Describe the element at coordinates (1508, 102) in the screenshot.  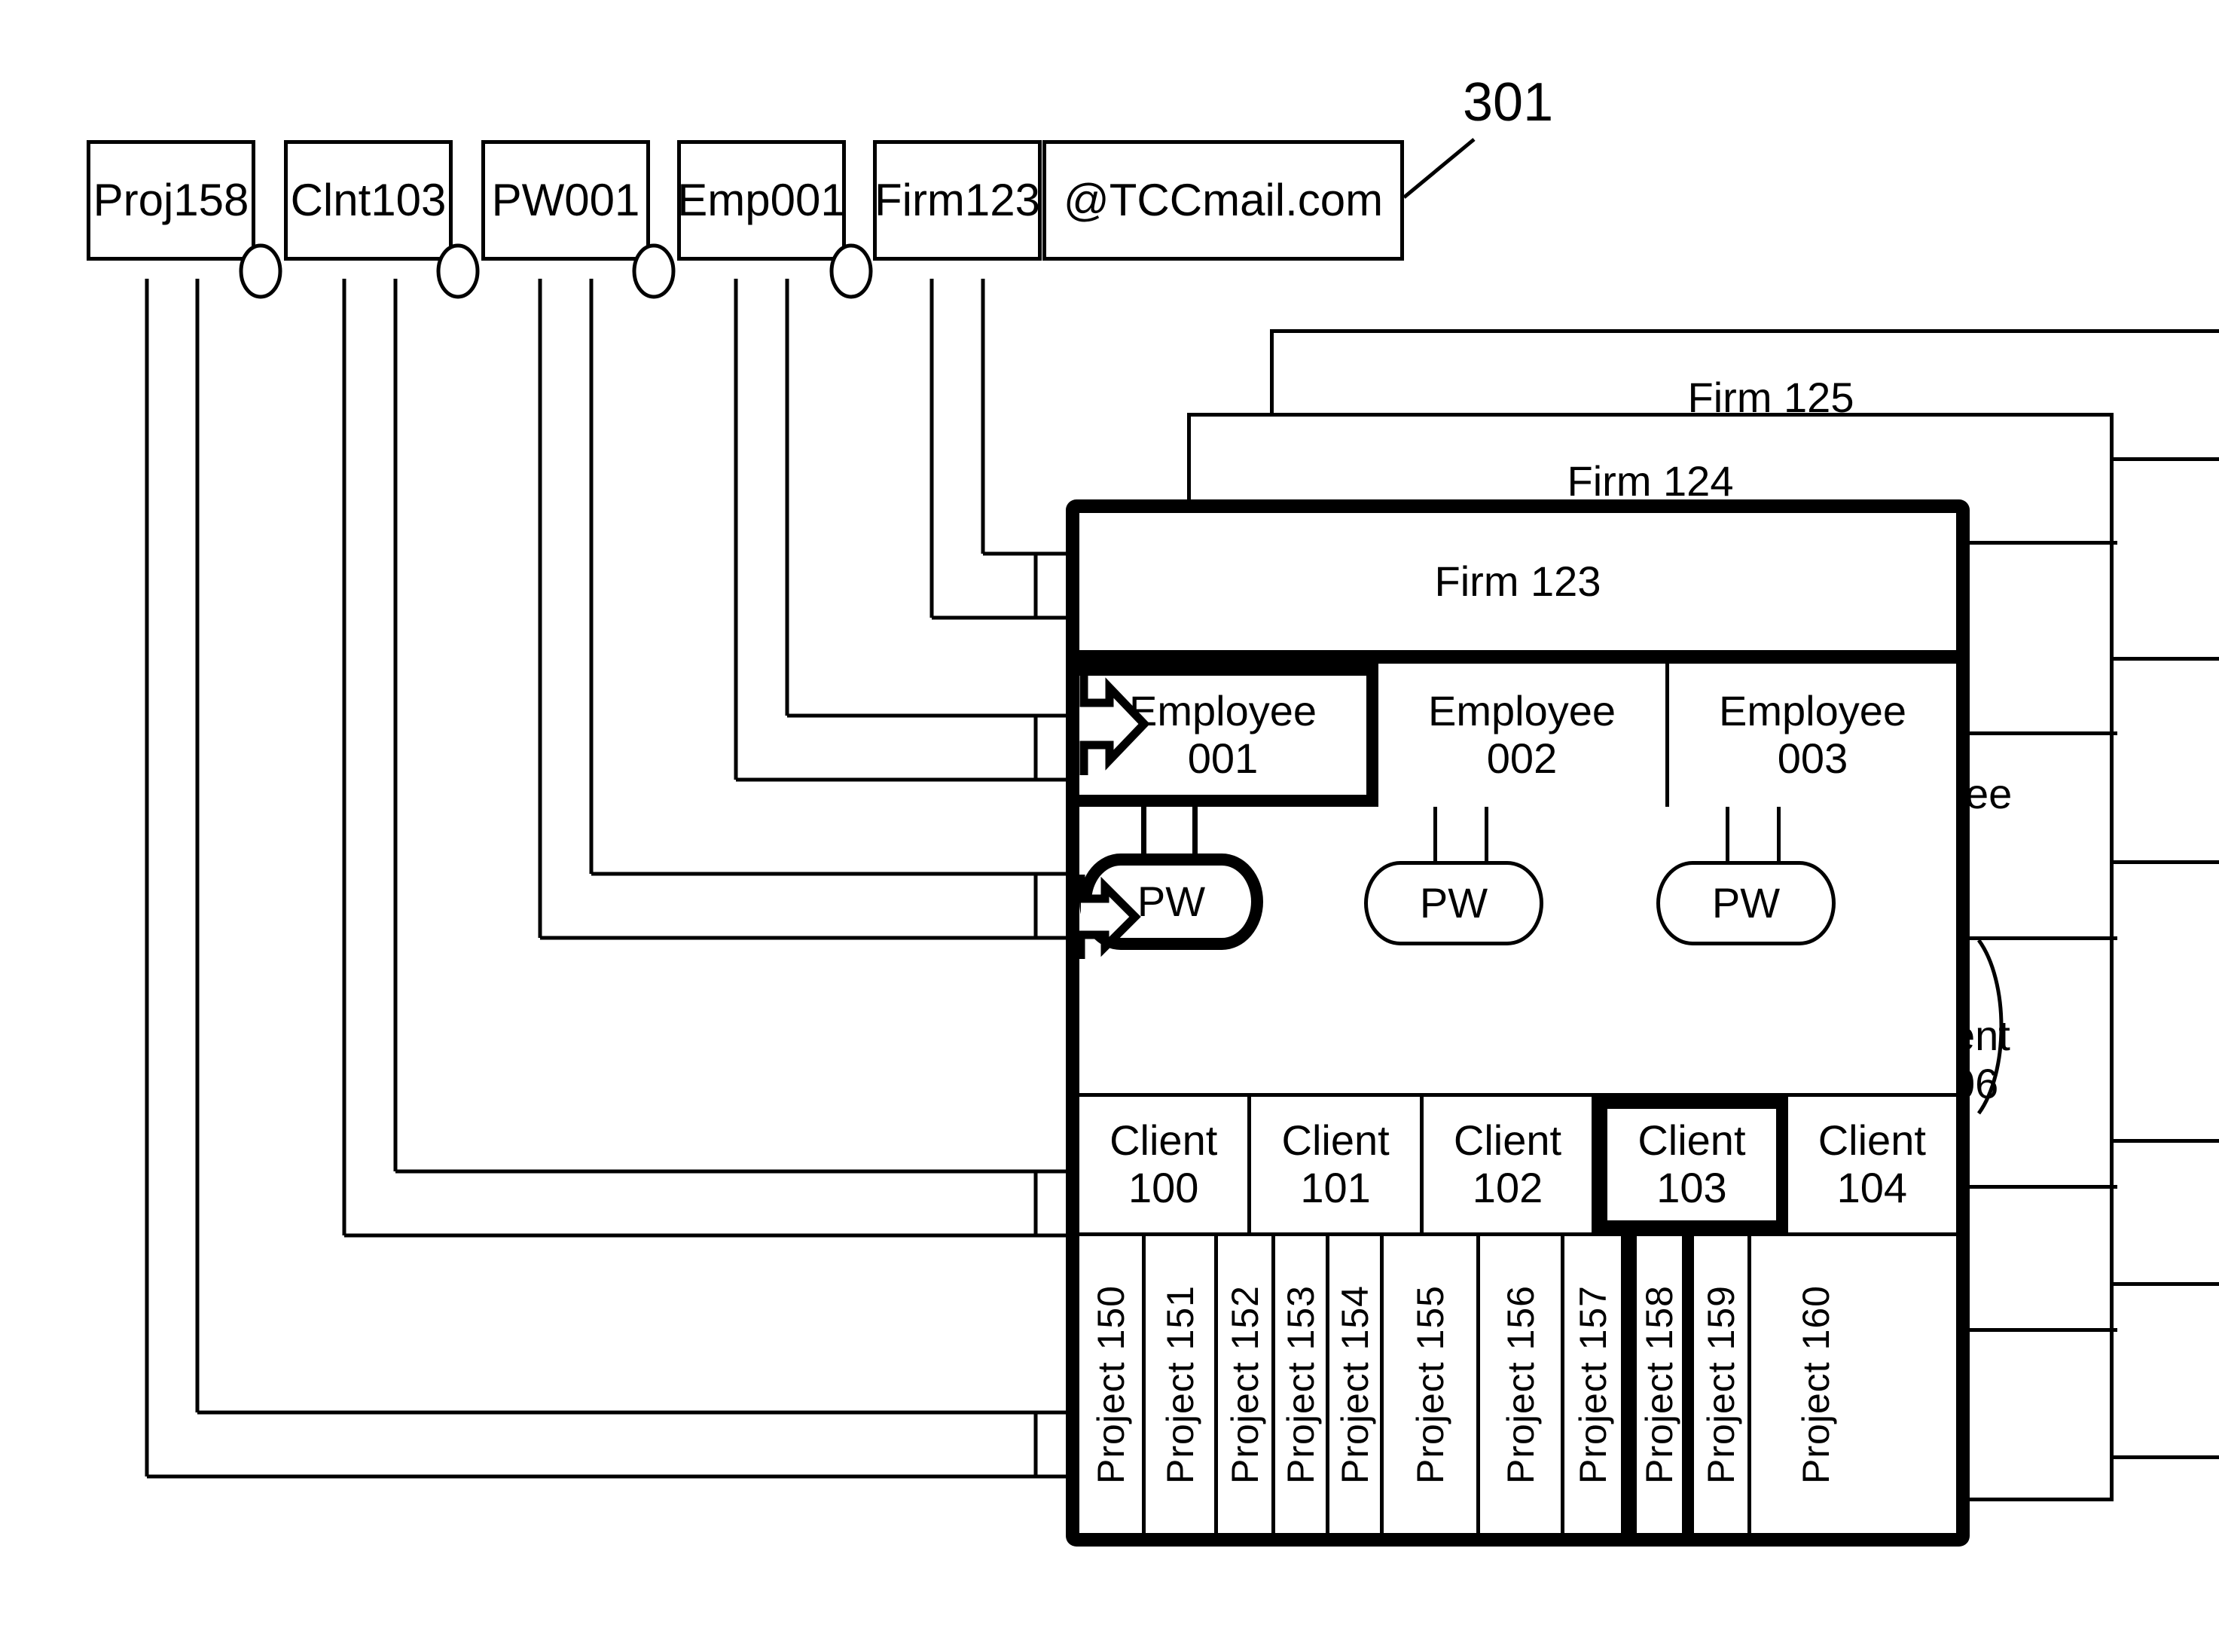
I see `reference-numeral-301: 301` at that location.